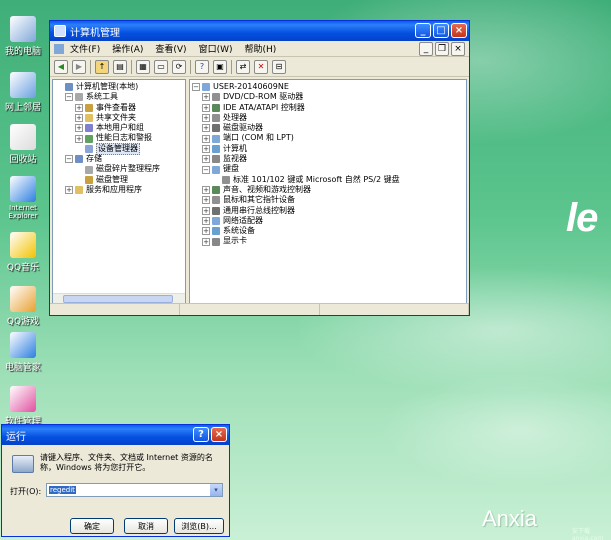 The image size is (611, 540). Describe the element at coordinates (328, 200) in the screenshot. I see `device-item: + 鼠标和其它指针设备` at that location.